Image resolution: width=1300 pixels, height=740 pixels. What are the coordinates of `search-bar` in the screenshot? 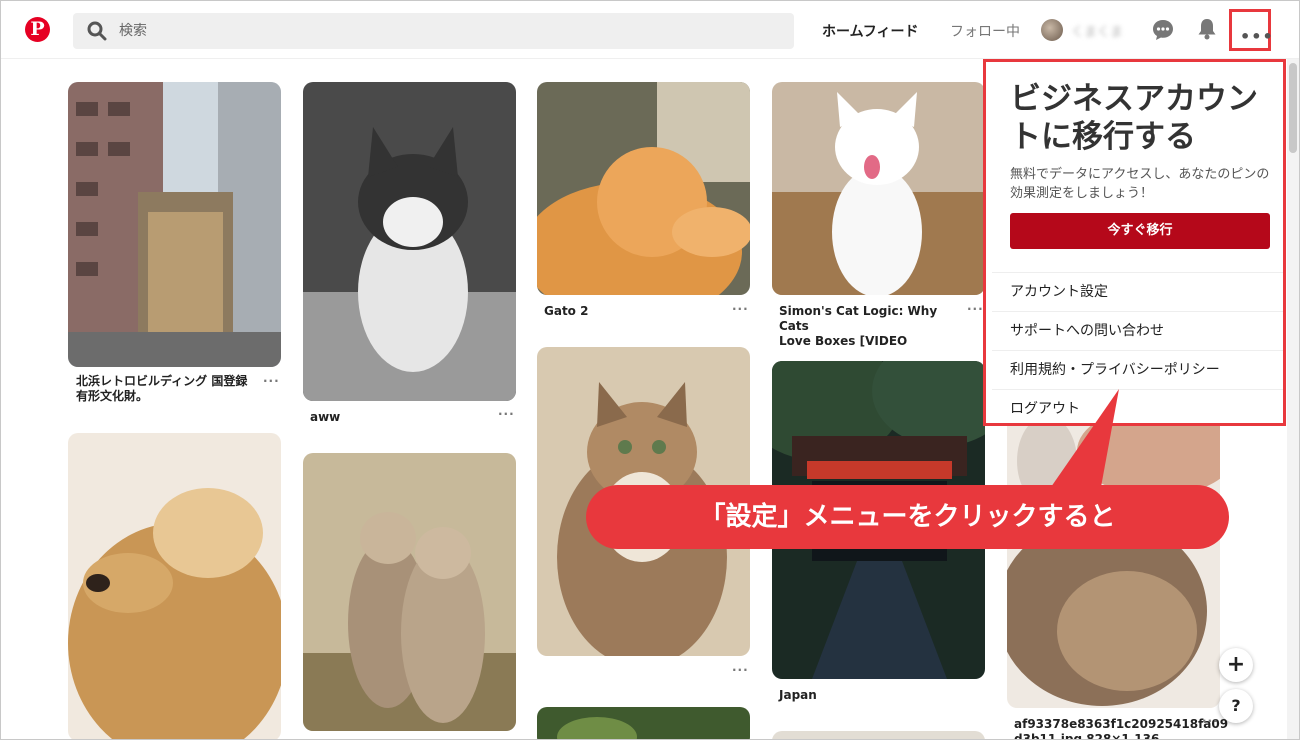 It's located at (433, 31).